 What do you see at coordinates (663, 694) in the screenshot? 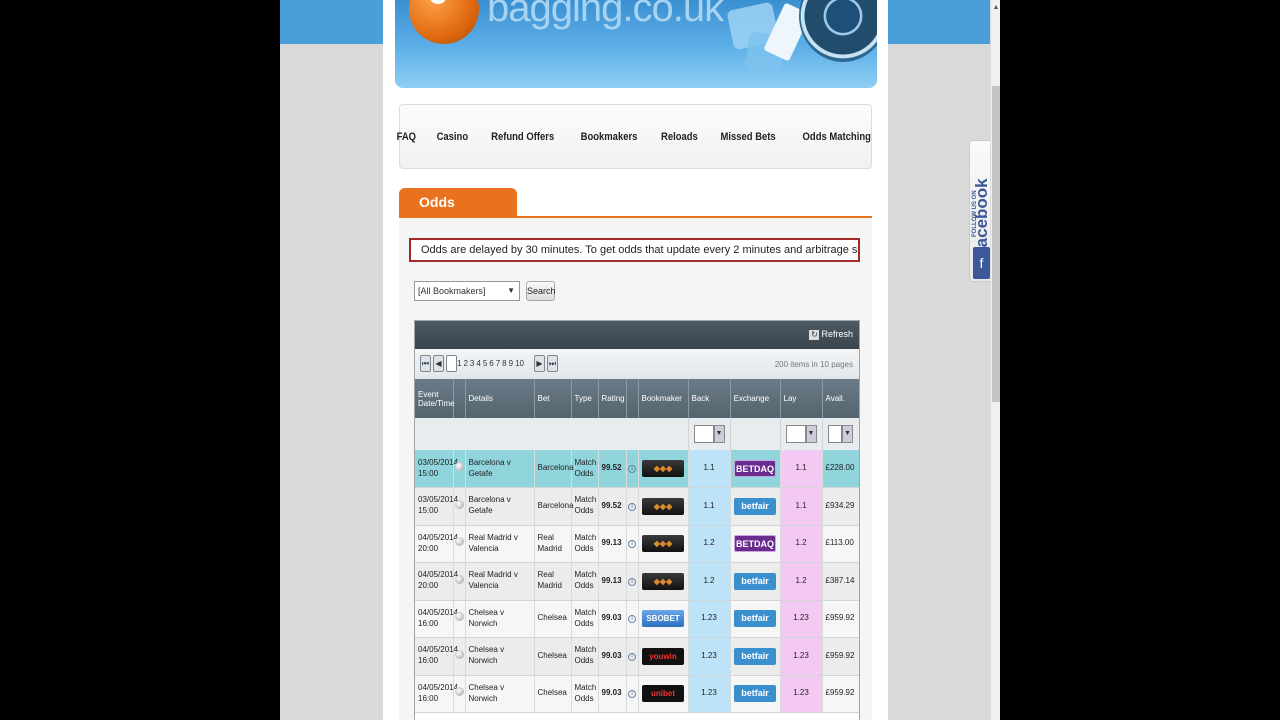
I see `bookmaker-logo: unibet` at bounding box center [663, 694].